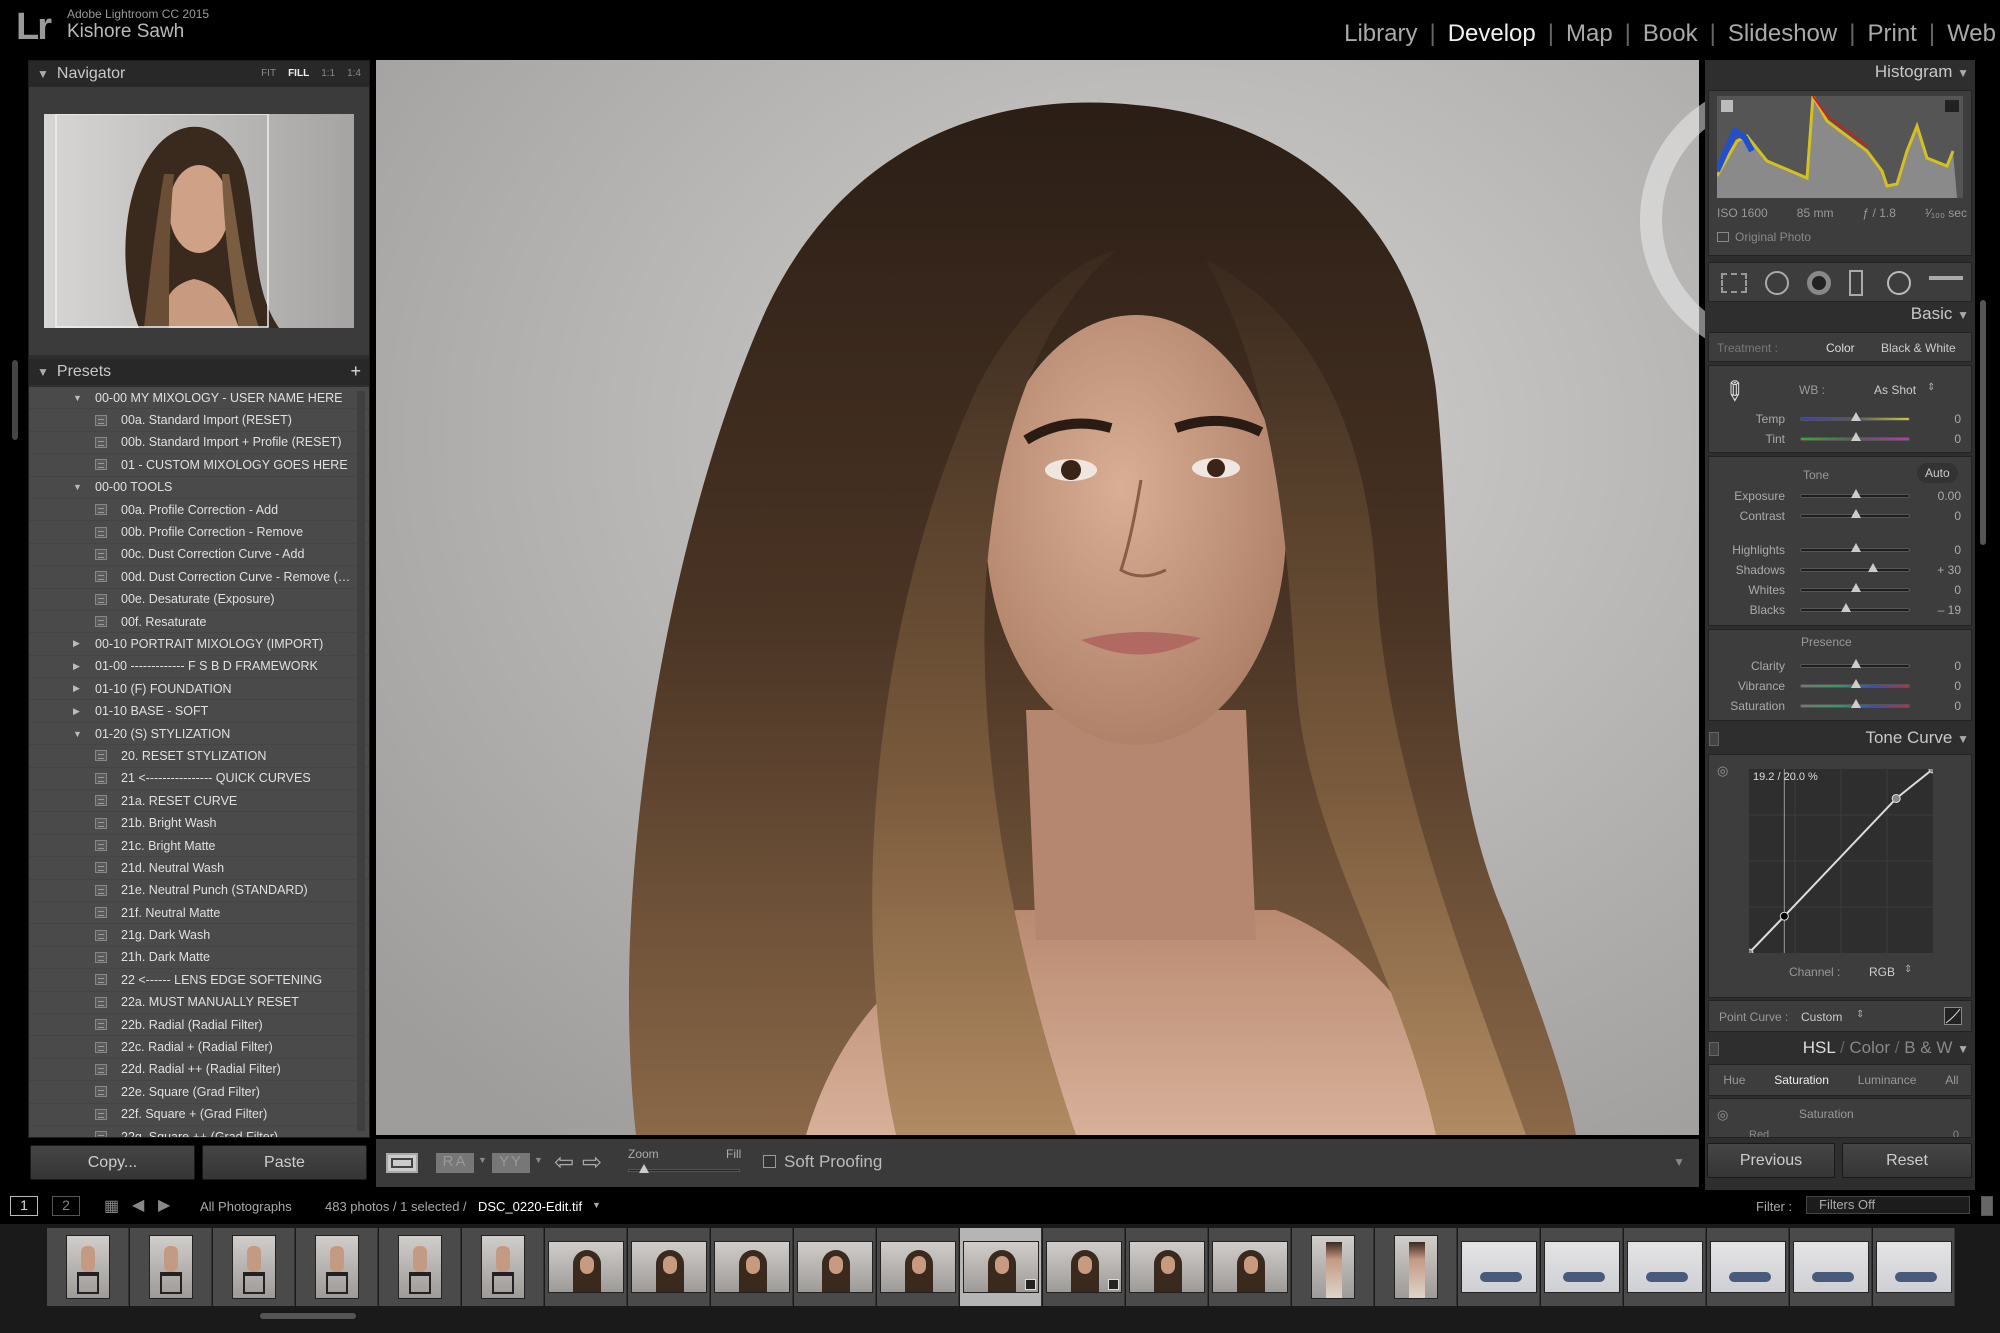  What do you see at coordinates (199, 935) in the screenshot?
I see `preset-item: 21g. Dark Wash` at bounding box center [199, 935].